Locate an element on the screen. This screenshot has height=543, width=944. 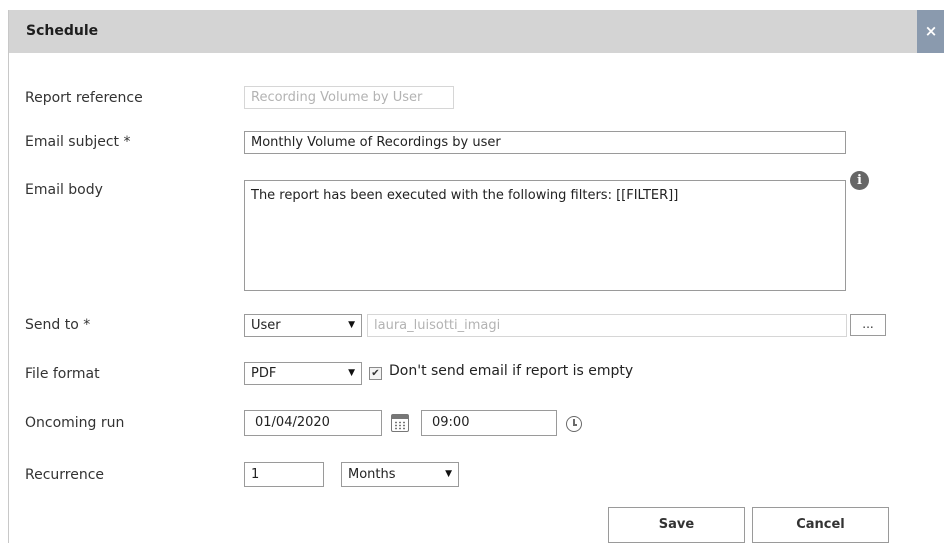
oncoming-run-label: Oncoming run is located at coordinates (75, 423).